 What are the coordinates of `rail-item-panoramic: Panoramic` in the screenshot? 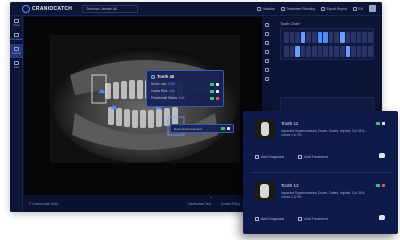 It's located at (16, 37).